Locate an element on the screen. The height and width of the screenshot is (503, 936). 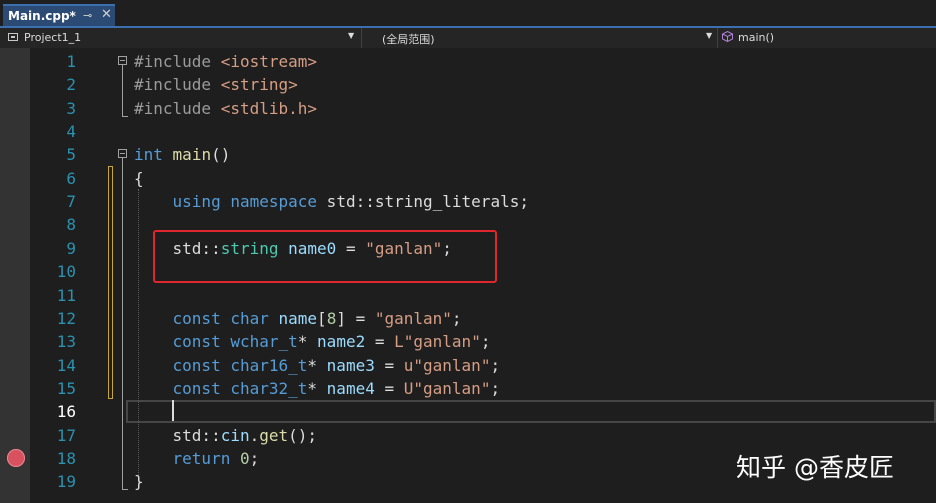
code-line: 11 is located at coordinates (468, 295).